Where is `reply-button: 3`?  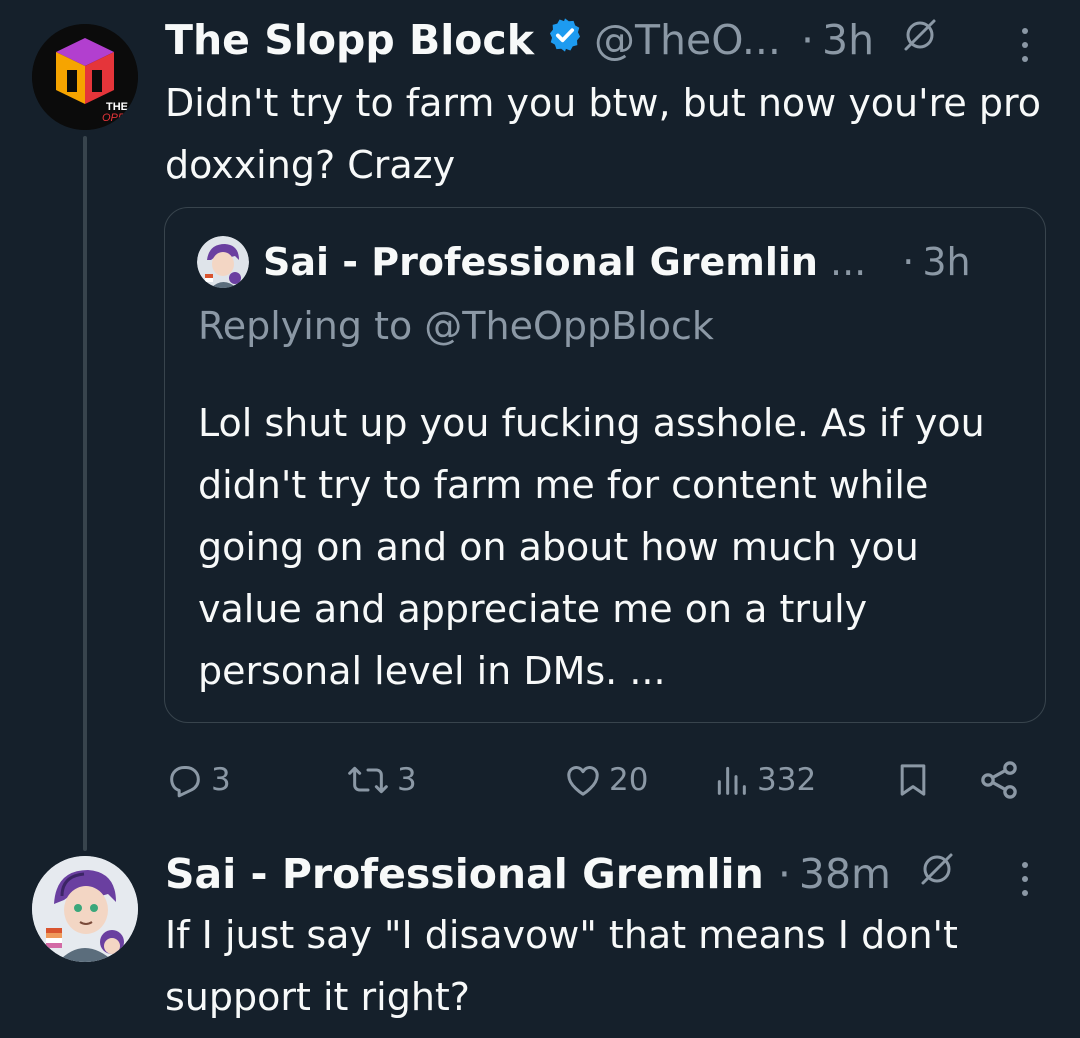
reply-button: 3 is located at coordinates (198, 780).